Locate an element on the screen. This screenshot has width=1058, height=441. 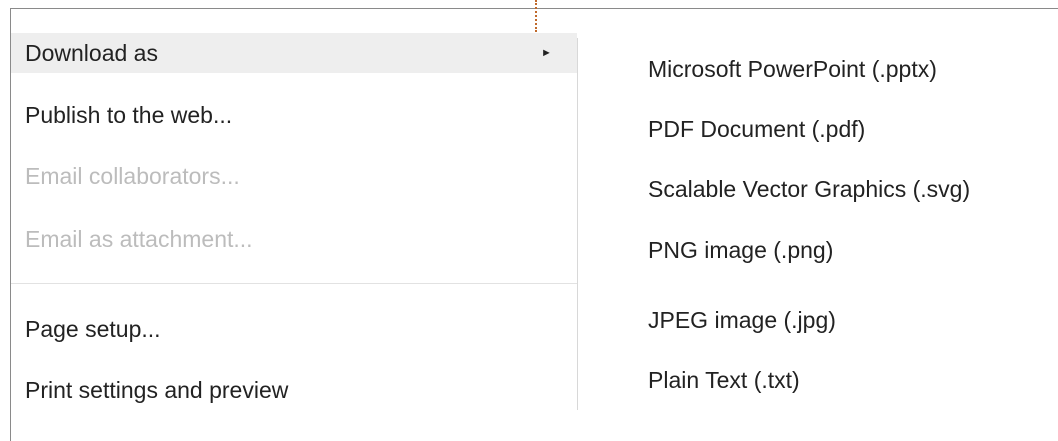
submenu-arrow-icon: ► is located at coordinates (546, 53).